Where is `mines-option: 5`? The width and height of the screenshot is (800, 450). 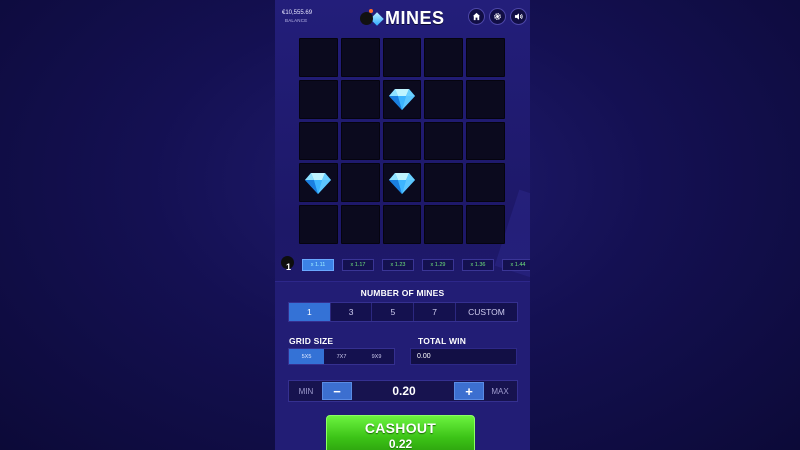
mines-option: 5 is located at coordinates (393, 312).